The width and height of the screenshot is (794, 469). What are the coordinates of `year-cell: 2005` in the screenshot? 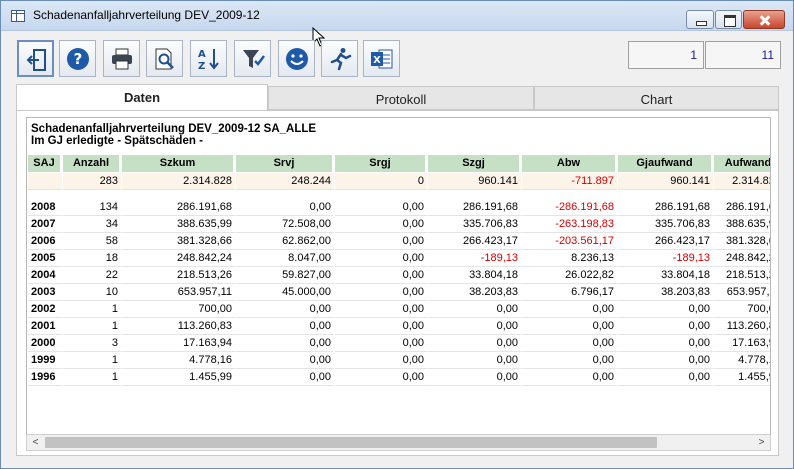 It's located at (45, 258).